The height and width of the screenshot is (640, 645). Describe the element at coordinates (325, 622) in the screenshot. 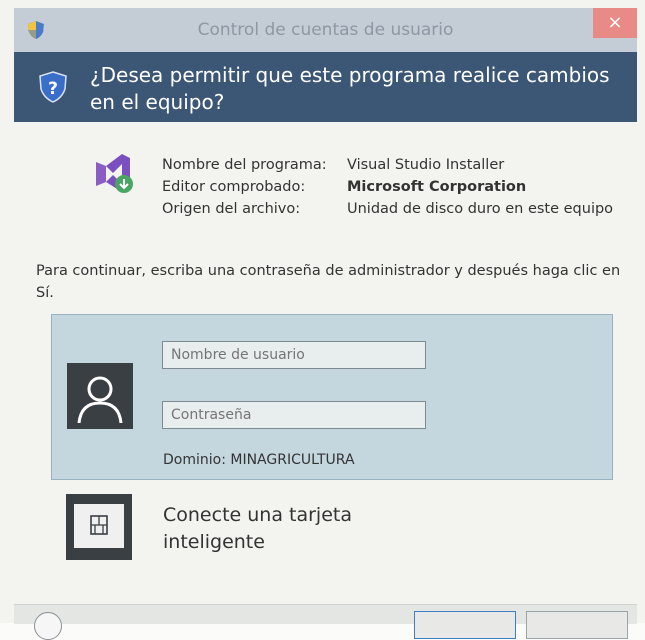

I see `dialog-footer` at that location.